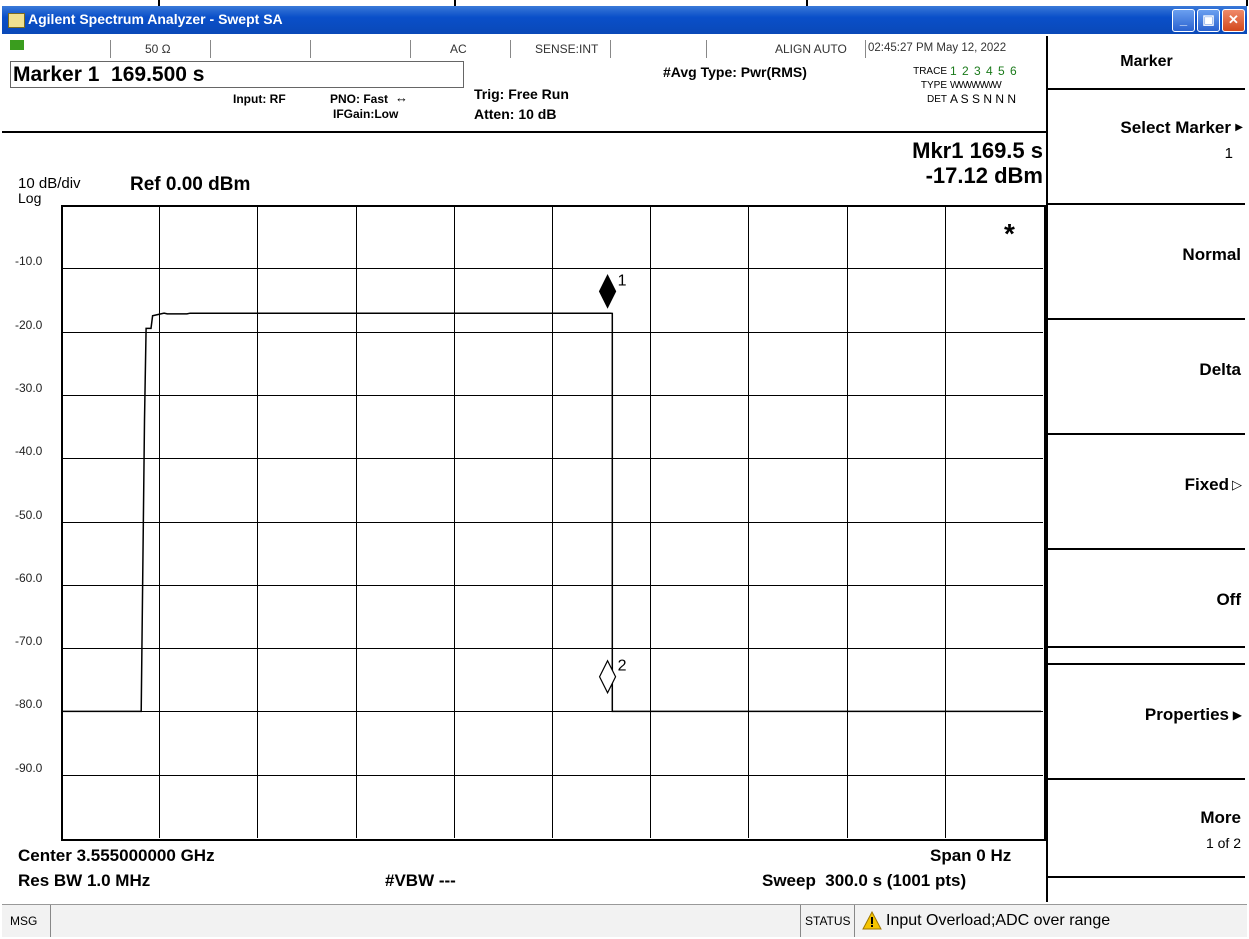 The image size is (1249, 939). I want to click on properties-key: Properties ▶, so click(1146, 713).